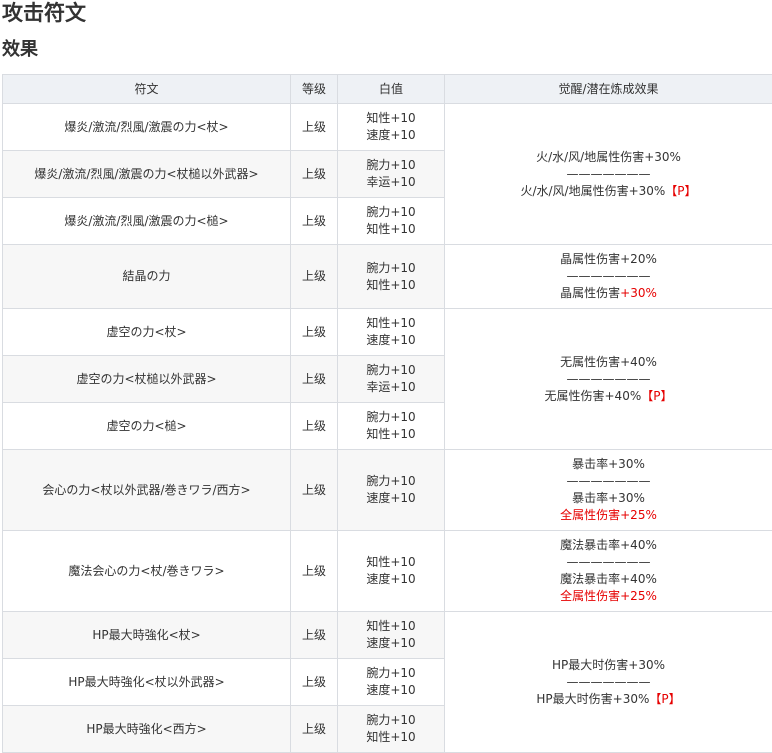  I want to click on effect-cell: 魔法暴击率+40% ——————— 魔法暴击率+40% 全属性伤害+25%, so click(608, 571).